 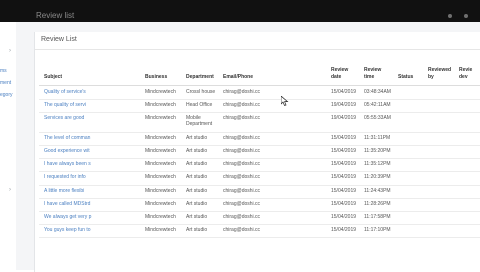 What do you see at coordinates (377, 204) in the screenshot?
I see `cell-review-time: 11:28:26PM` at bounding box center [377, 204].